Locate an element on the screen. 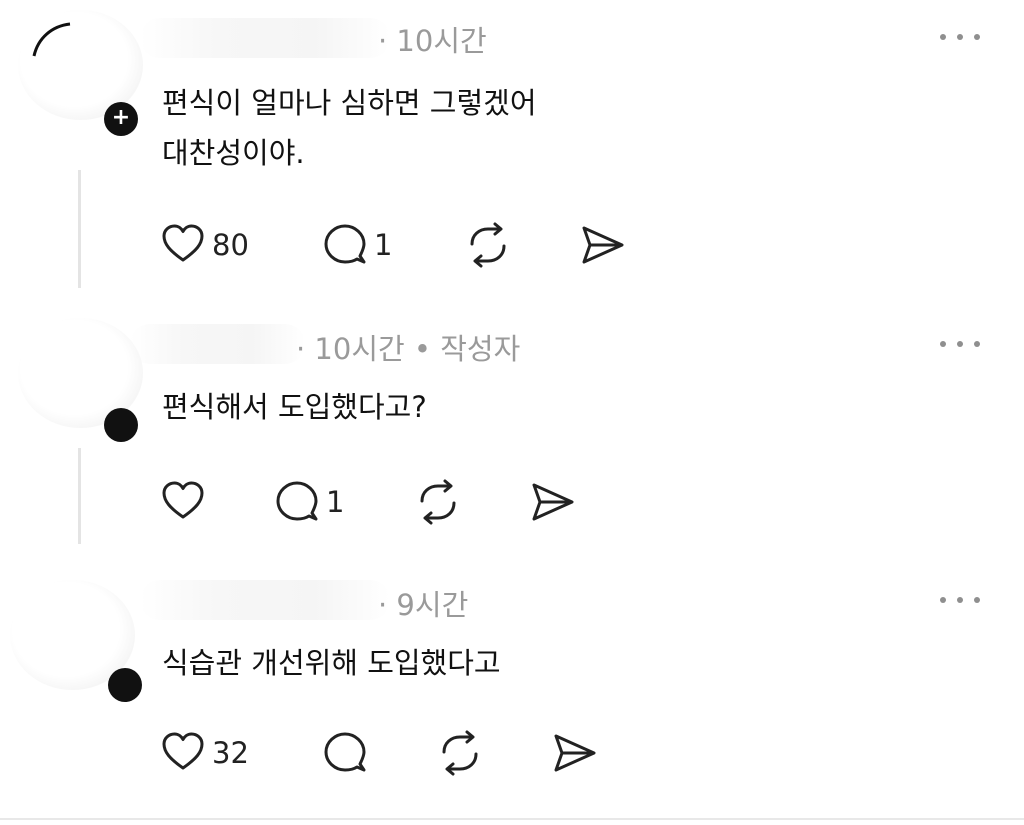 This screenshot has width=1024, height=825. post-text: 식습관 개선위해 도입했다고 is located at coordinates (331, 663).